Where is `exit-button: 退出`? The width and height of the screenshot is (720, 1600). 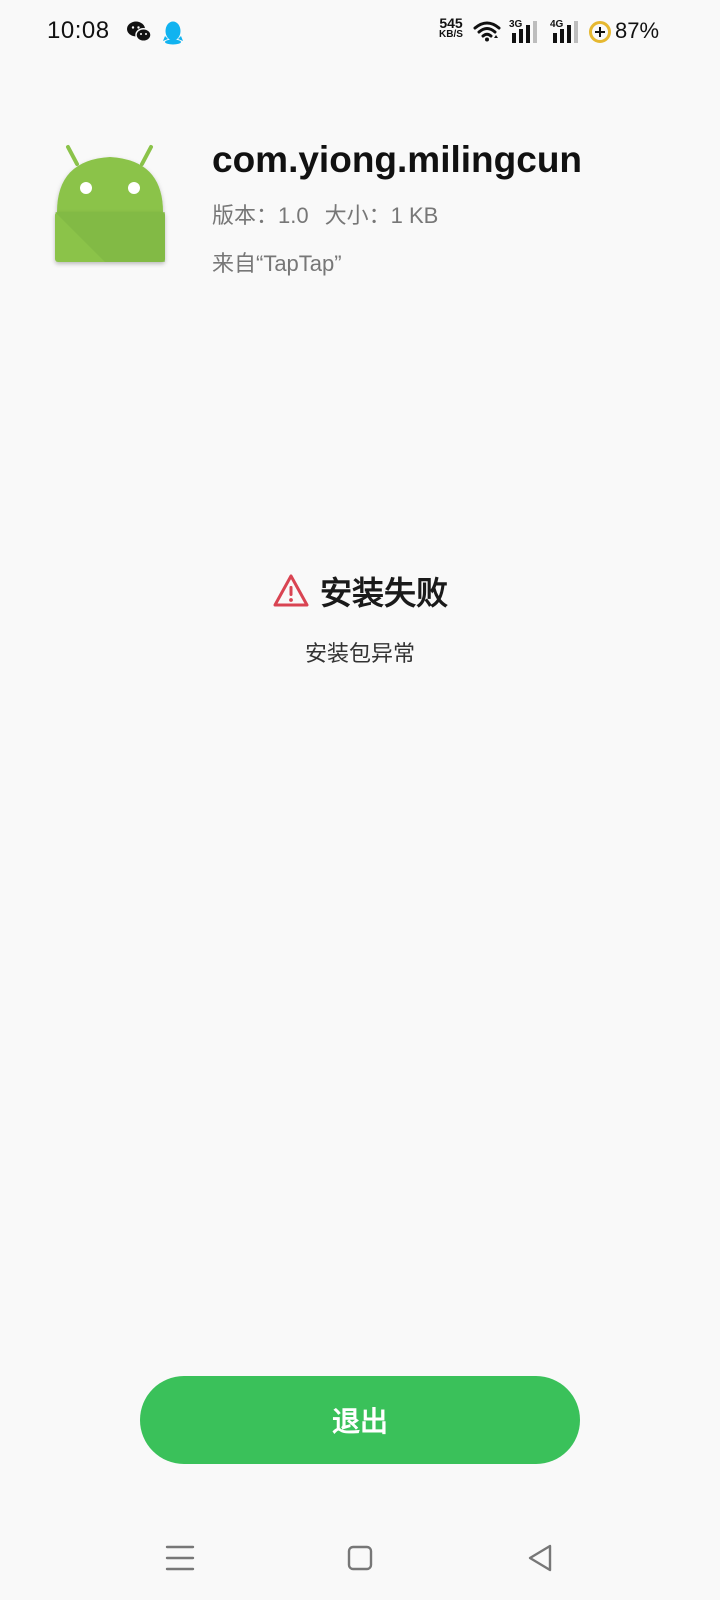 exit-button: 退出 is located at coordinates (360, 1420).